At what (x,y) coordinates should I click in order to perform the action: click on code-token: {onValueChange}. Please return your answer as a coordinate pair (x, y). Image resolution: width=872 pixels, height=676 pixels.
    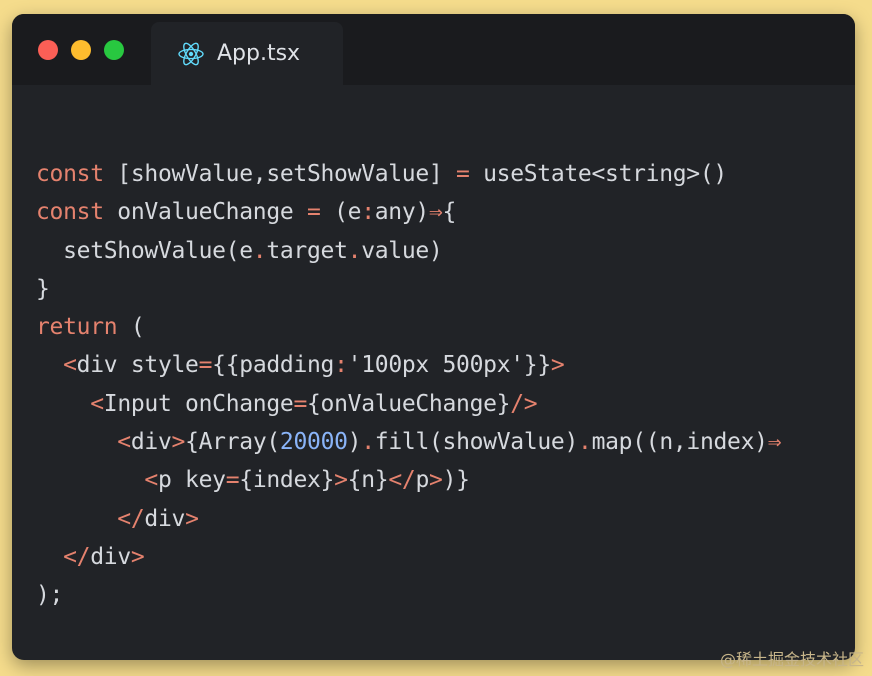
    Looking at the image, I should click on (409, 403).